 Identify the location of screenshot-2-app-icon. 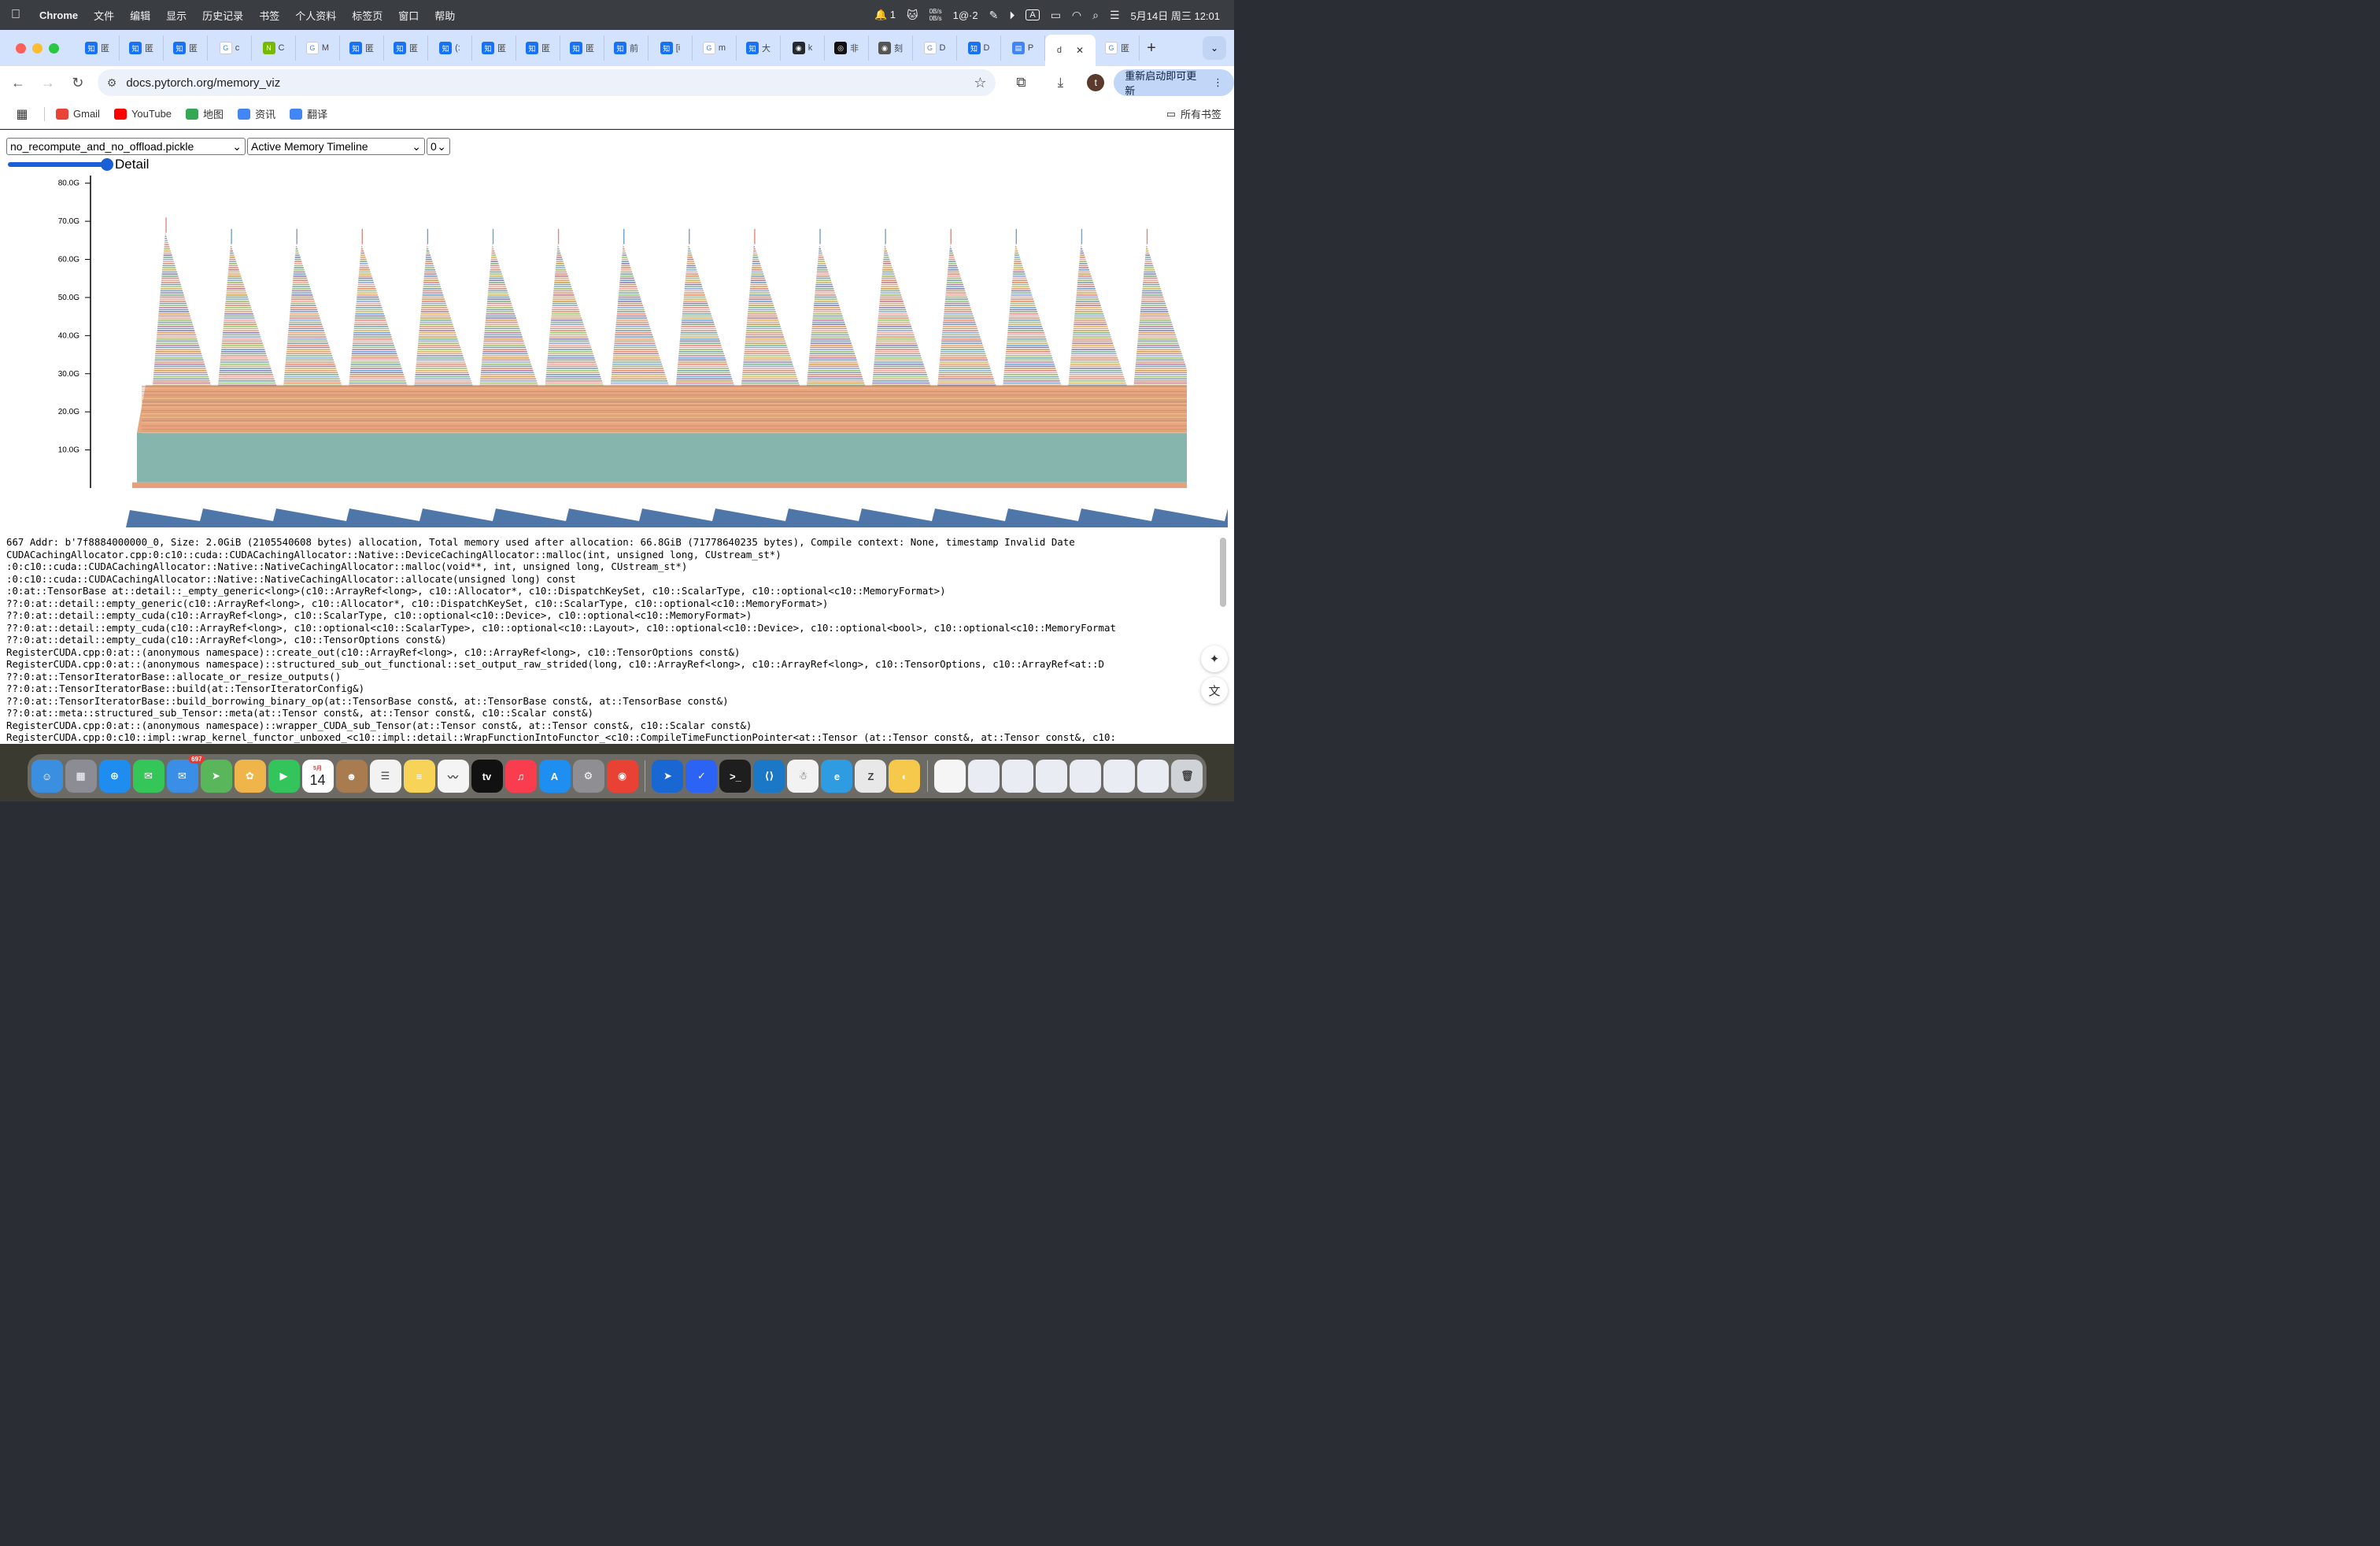
(1018, 776).